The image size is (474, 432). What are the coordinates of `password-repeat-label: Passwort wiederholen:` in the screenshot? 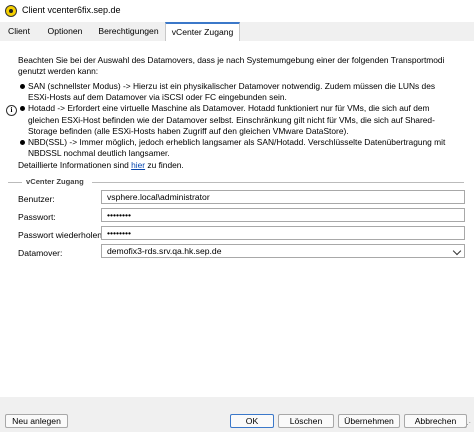 It's located at (61, 235).